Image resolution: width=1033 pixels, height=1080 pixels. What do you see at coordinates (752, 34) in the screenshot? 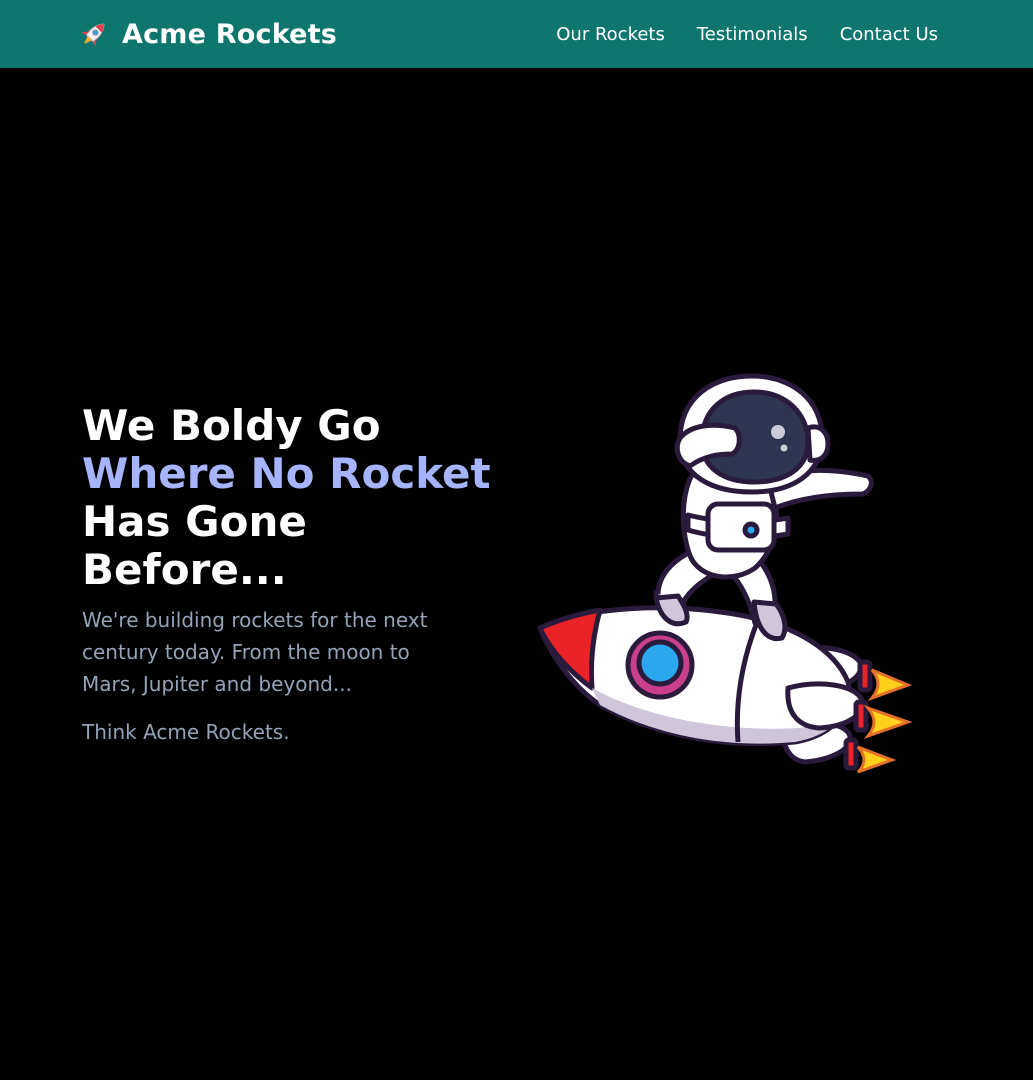
I see `nav-link-testimonials: Testimonials` at bounding box center [752, 34].